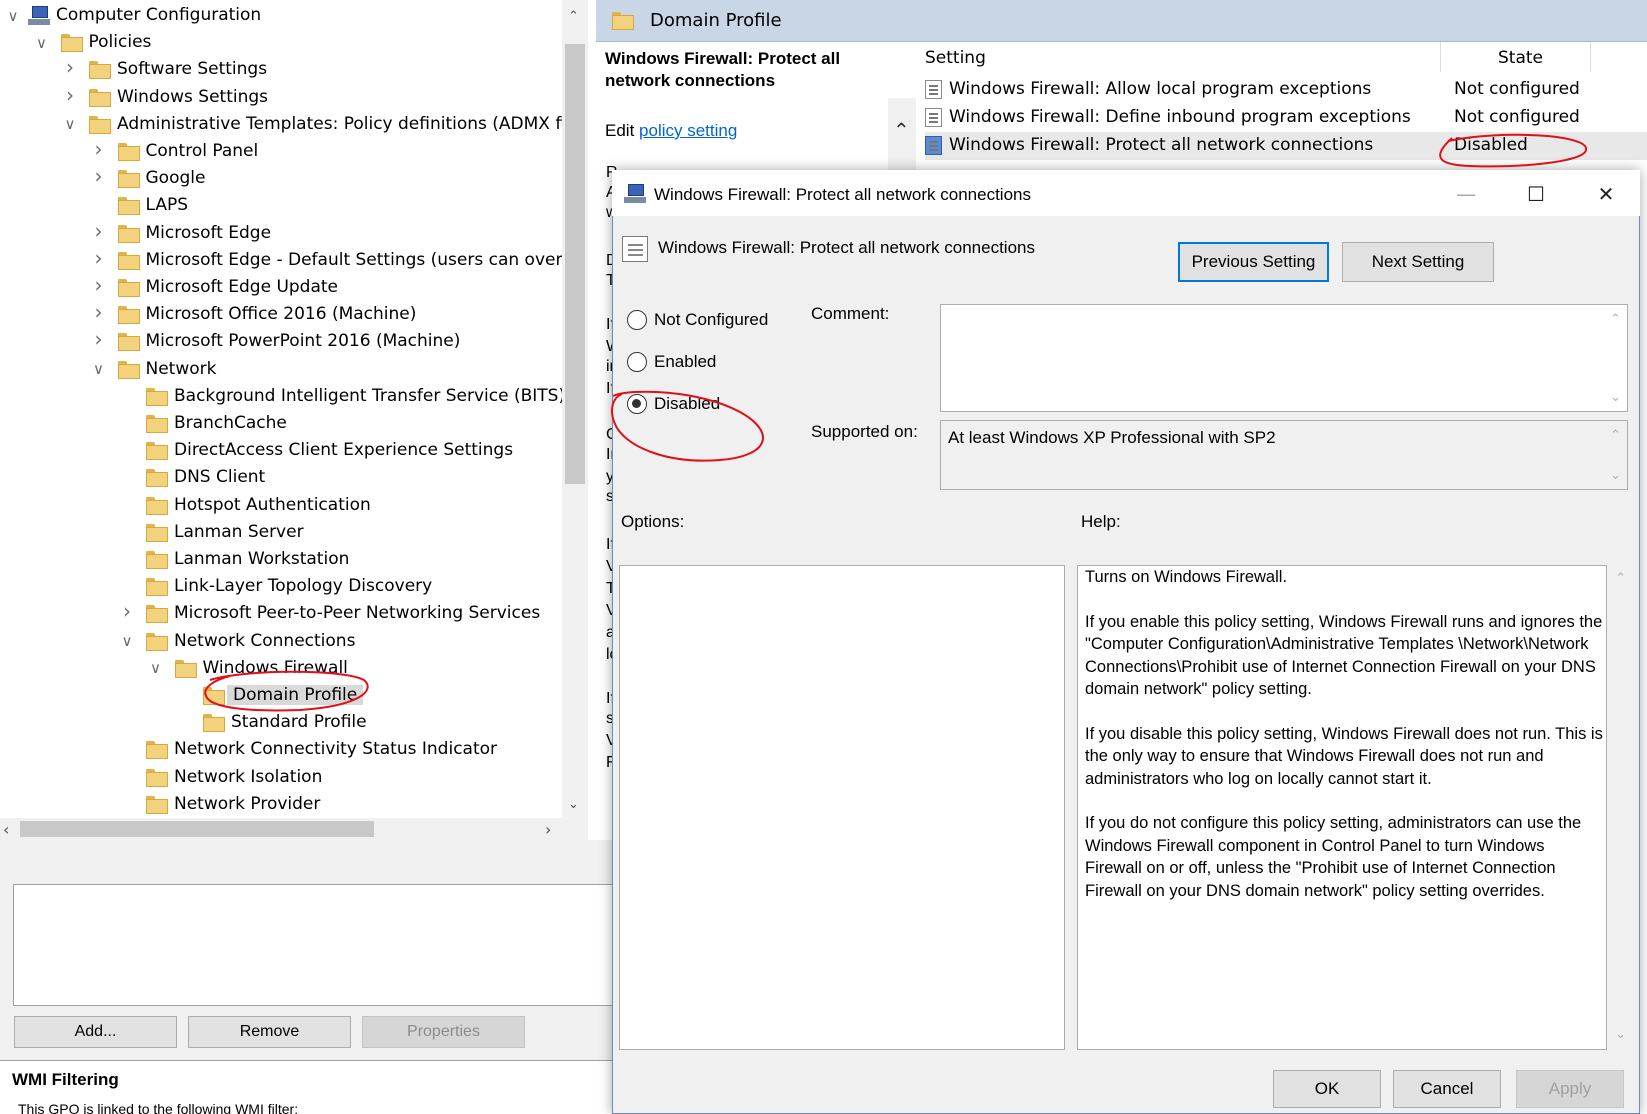 The height and width of the screenshot is (1114, 1647). I want to click on comment-textbox: ⌃ ⌄, so click(1284, 358).